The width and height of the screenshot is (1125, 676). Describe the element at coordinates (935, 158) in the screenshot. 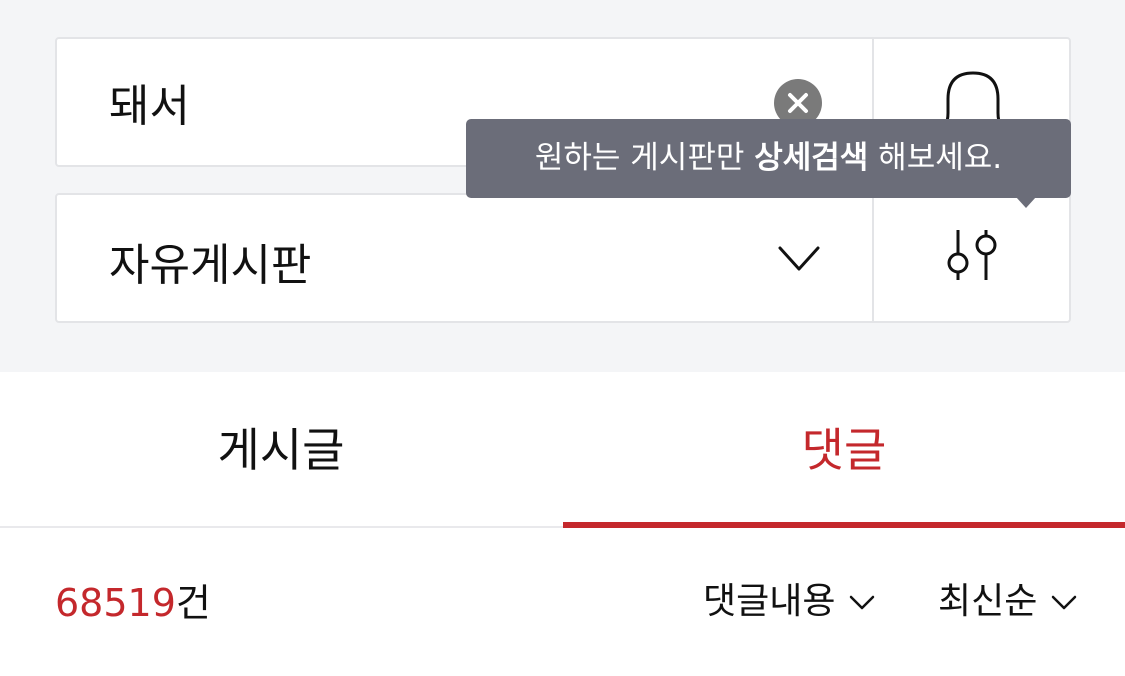

I see `tooltip-text-end: 해보세요.` at that location.